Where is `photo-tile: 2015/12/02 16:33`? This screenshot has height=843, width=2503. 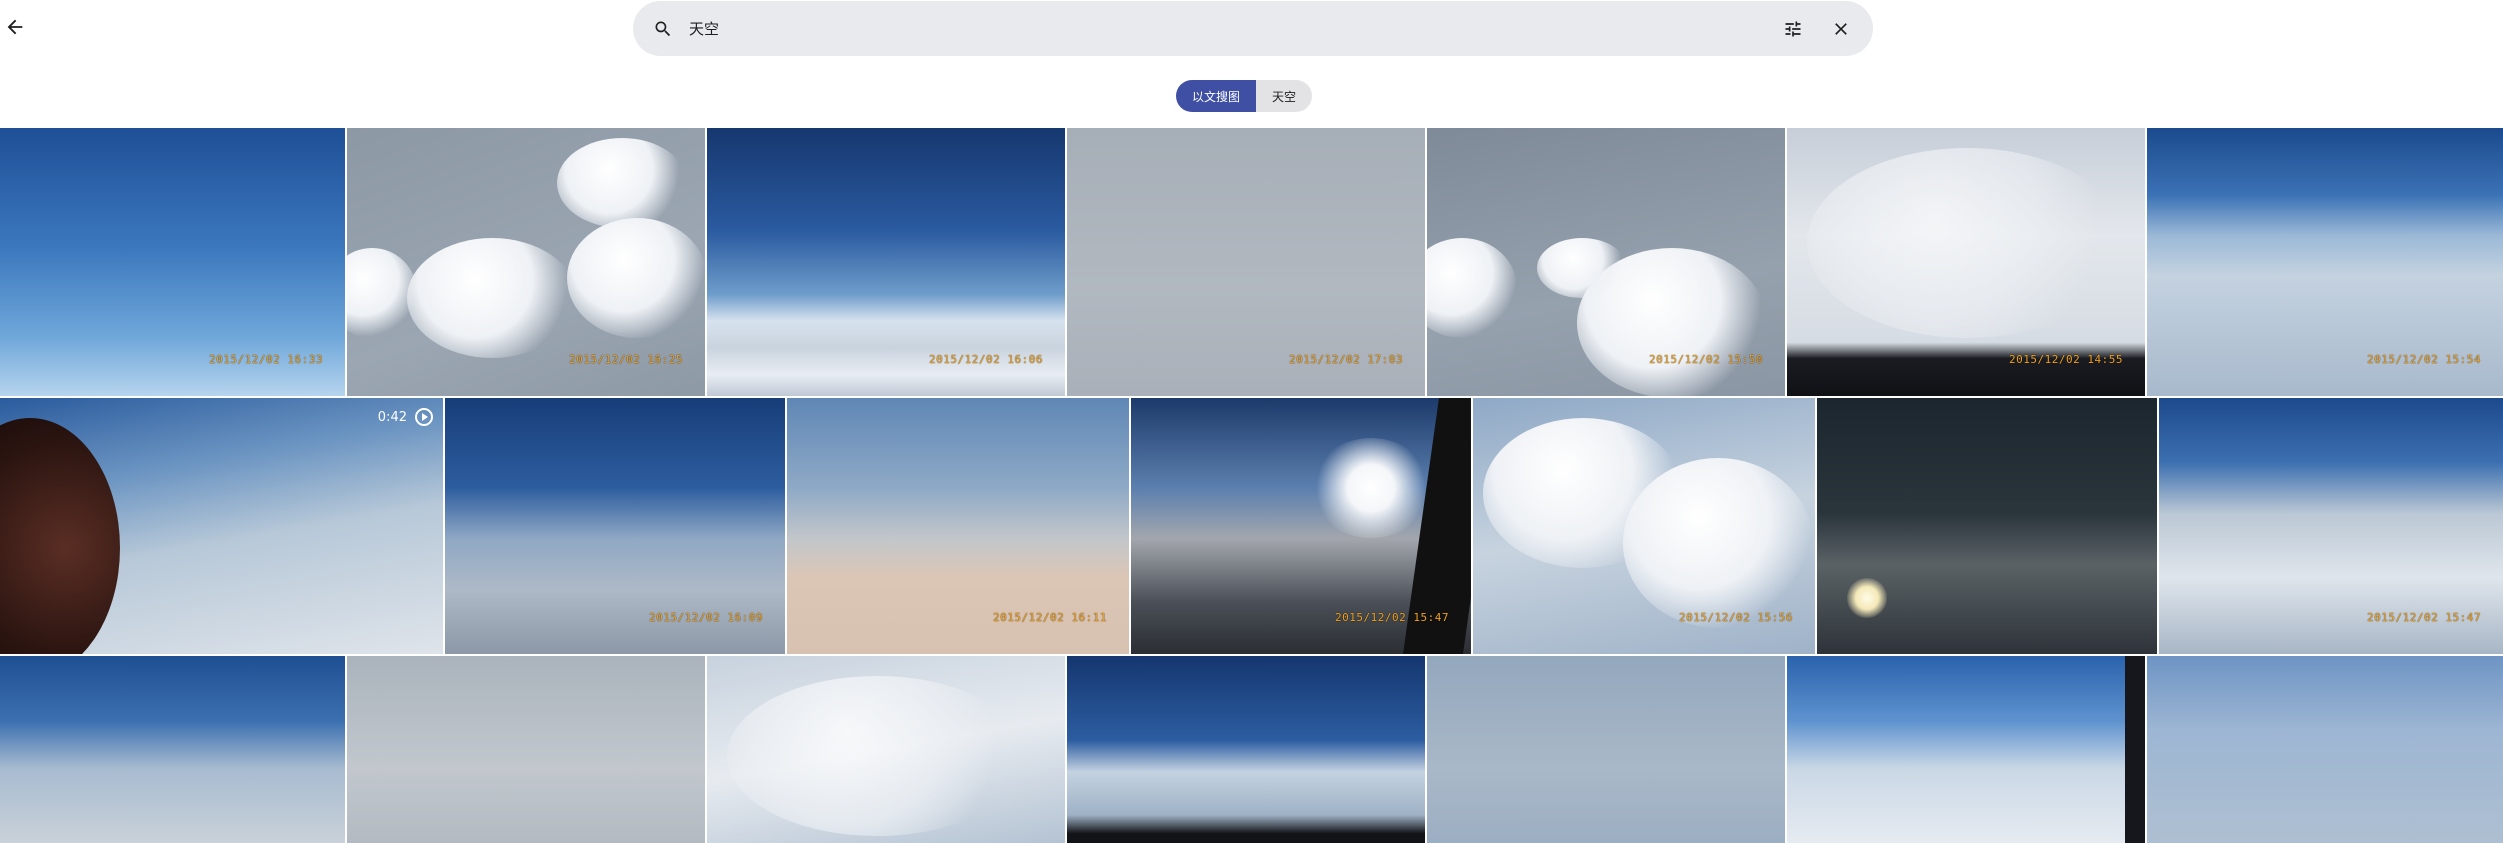
photo-tile: 2015/12/02 16:33 is located at coordinates (172, 262).